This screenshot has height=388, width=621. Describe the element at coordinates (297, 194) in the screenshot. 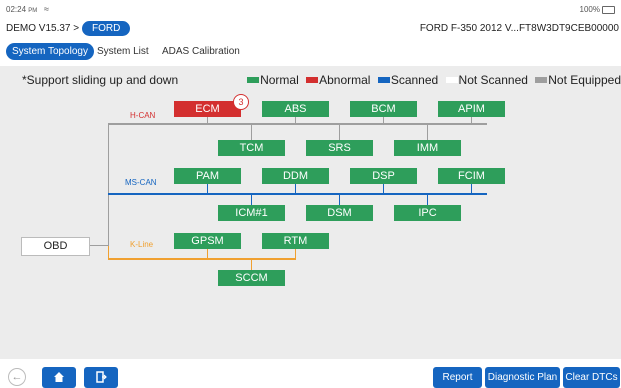

I see `mscan-bus-line` at that location.